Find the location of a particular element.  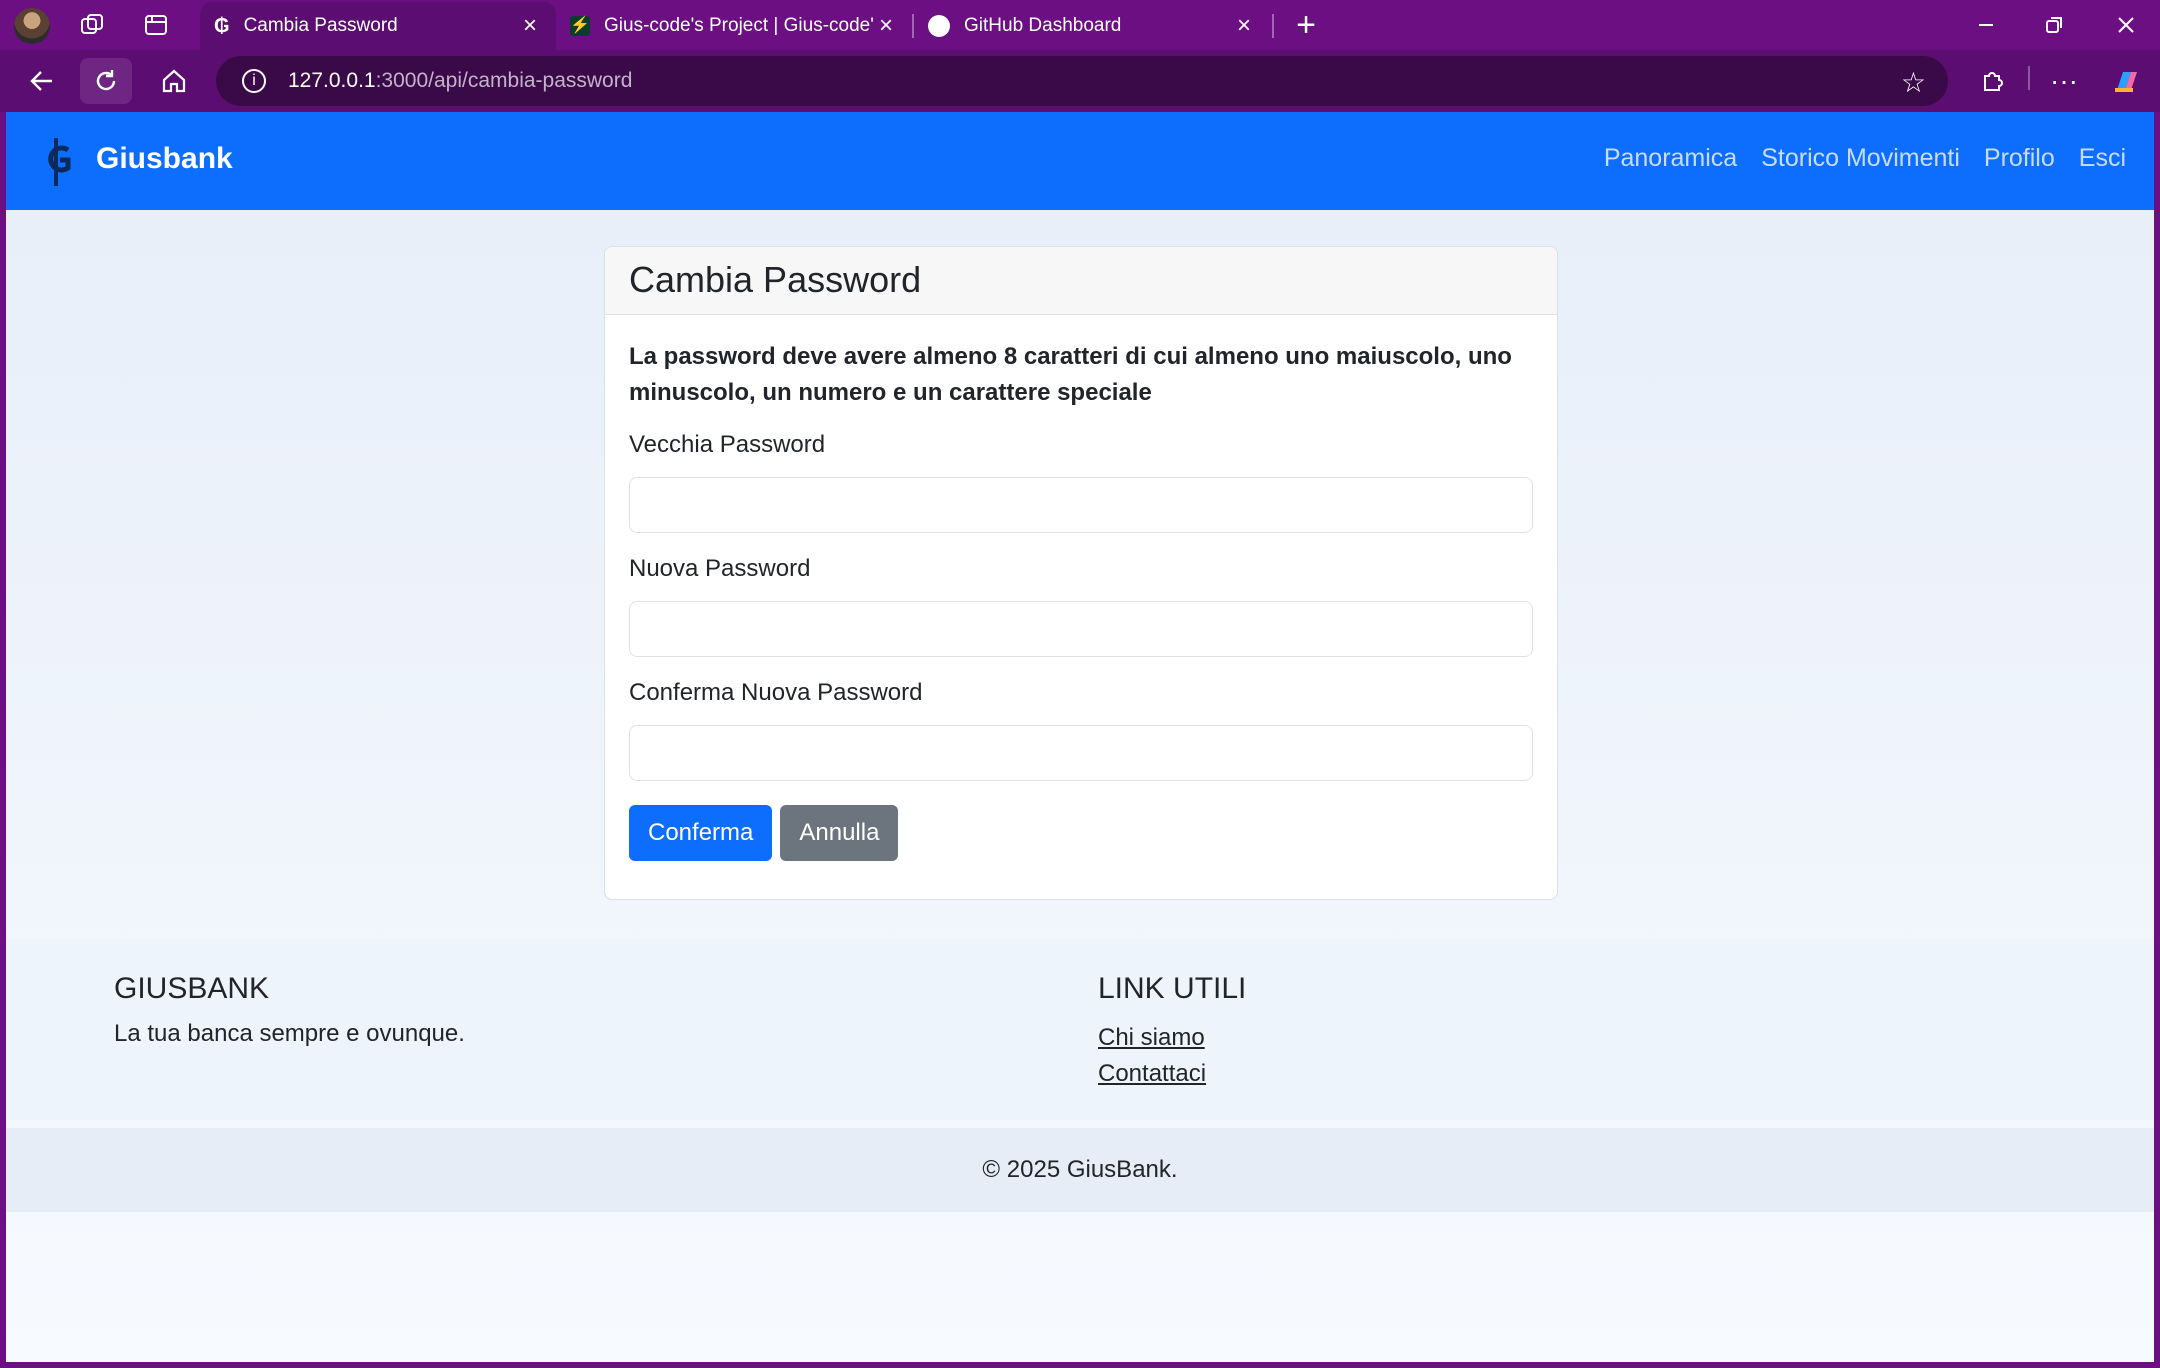

copilot-icon is located at coordinates (2126, 81).